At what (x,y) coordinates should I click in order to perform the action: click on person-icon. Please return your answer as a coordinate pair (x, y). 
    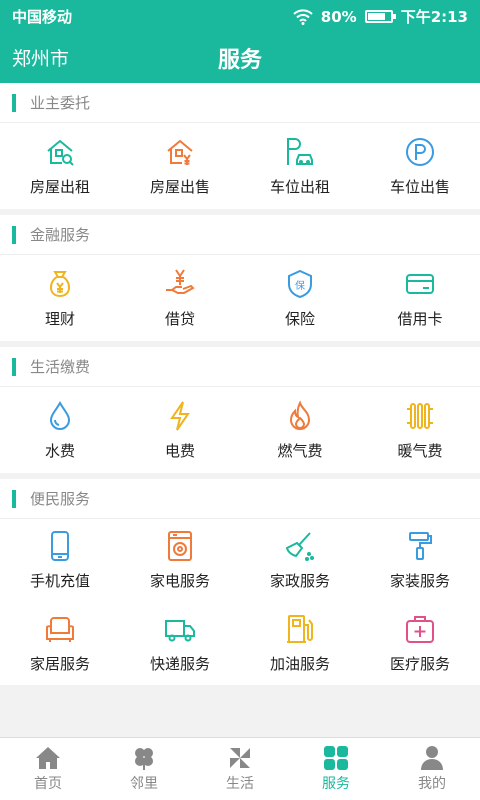
    Looking at the image, I should click on (432, 758).